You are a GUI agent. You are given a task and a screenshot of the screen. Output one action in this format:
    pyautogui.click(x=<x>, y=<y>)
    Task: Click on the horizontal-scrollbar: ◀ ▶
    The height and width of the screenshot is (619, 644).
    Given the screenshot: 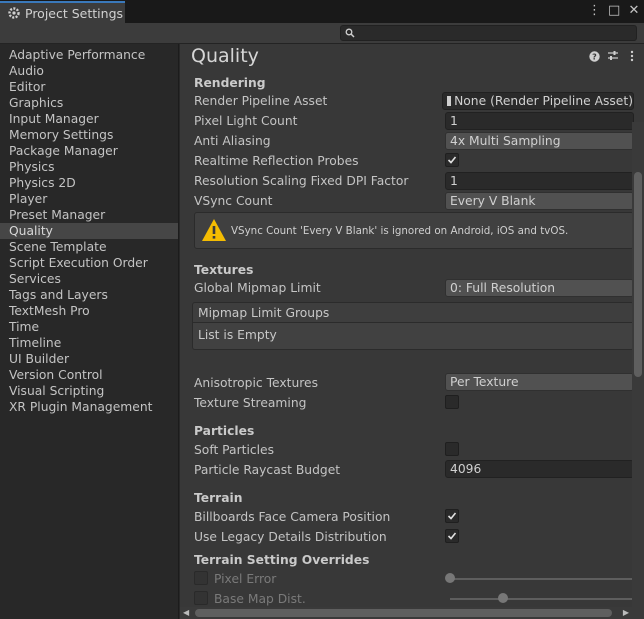 What is the action you would take?
    pyautogui.click(x=406, y=613)
    